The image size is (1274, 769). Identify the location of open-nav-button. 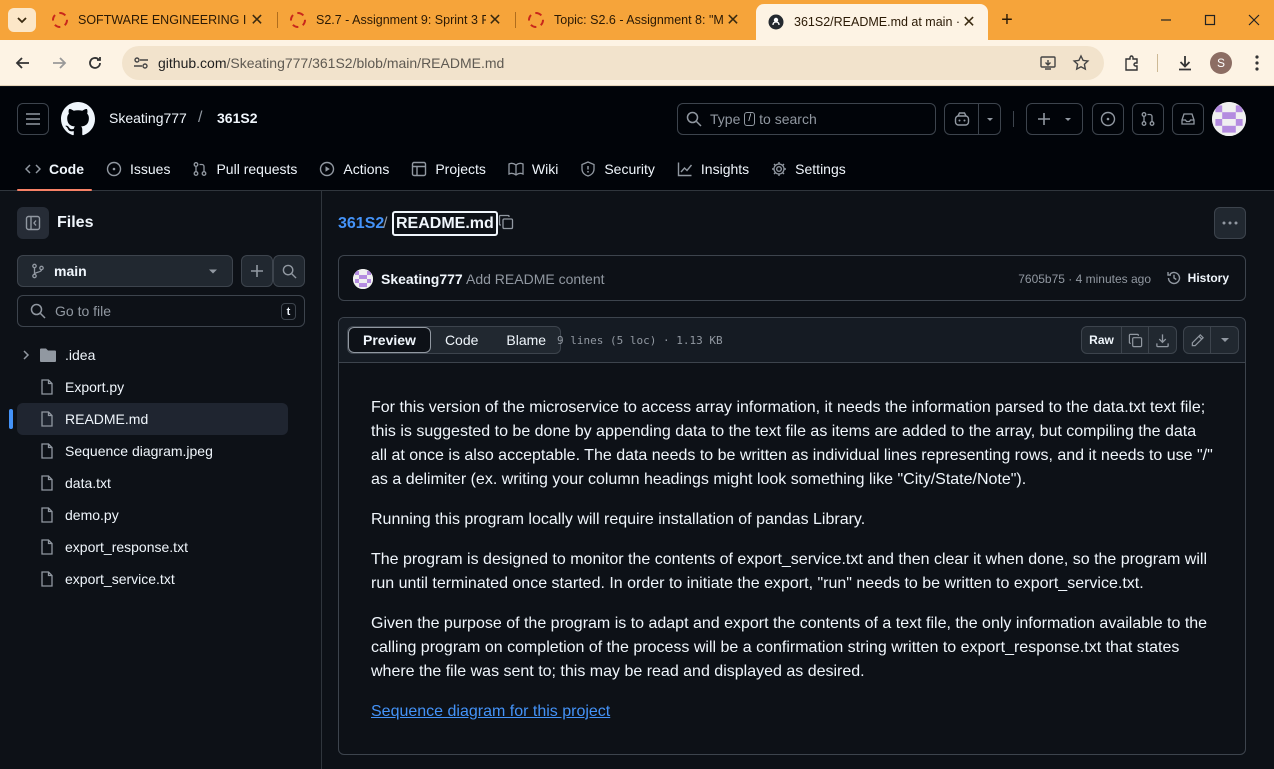
(33, 119).